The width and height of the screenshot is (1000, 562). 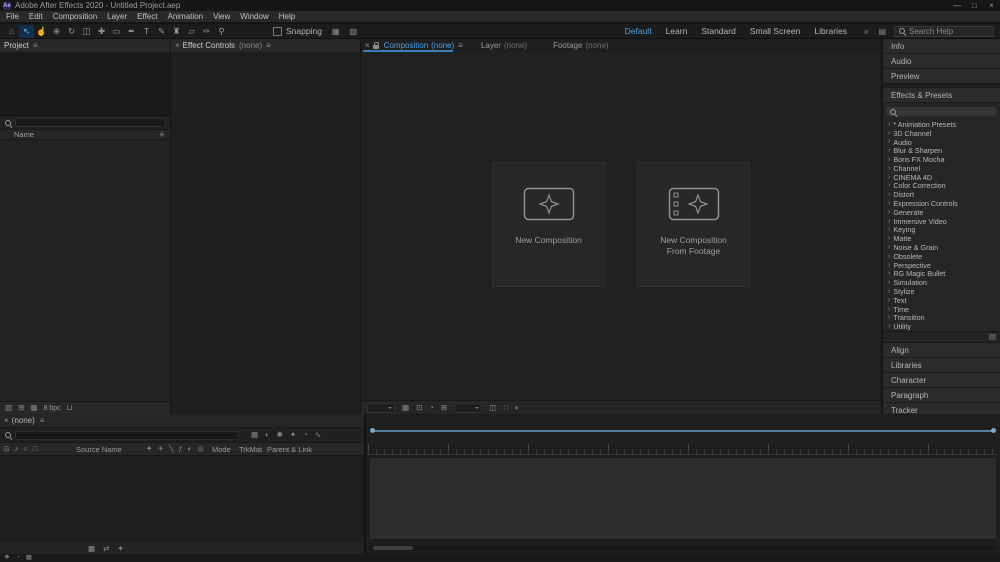 What do you see at coordinates (941, 274) in the screenshot?
I see `effects-category-row: › RG Magic Bullet` at bounding box center [941, 274].